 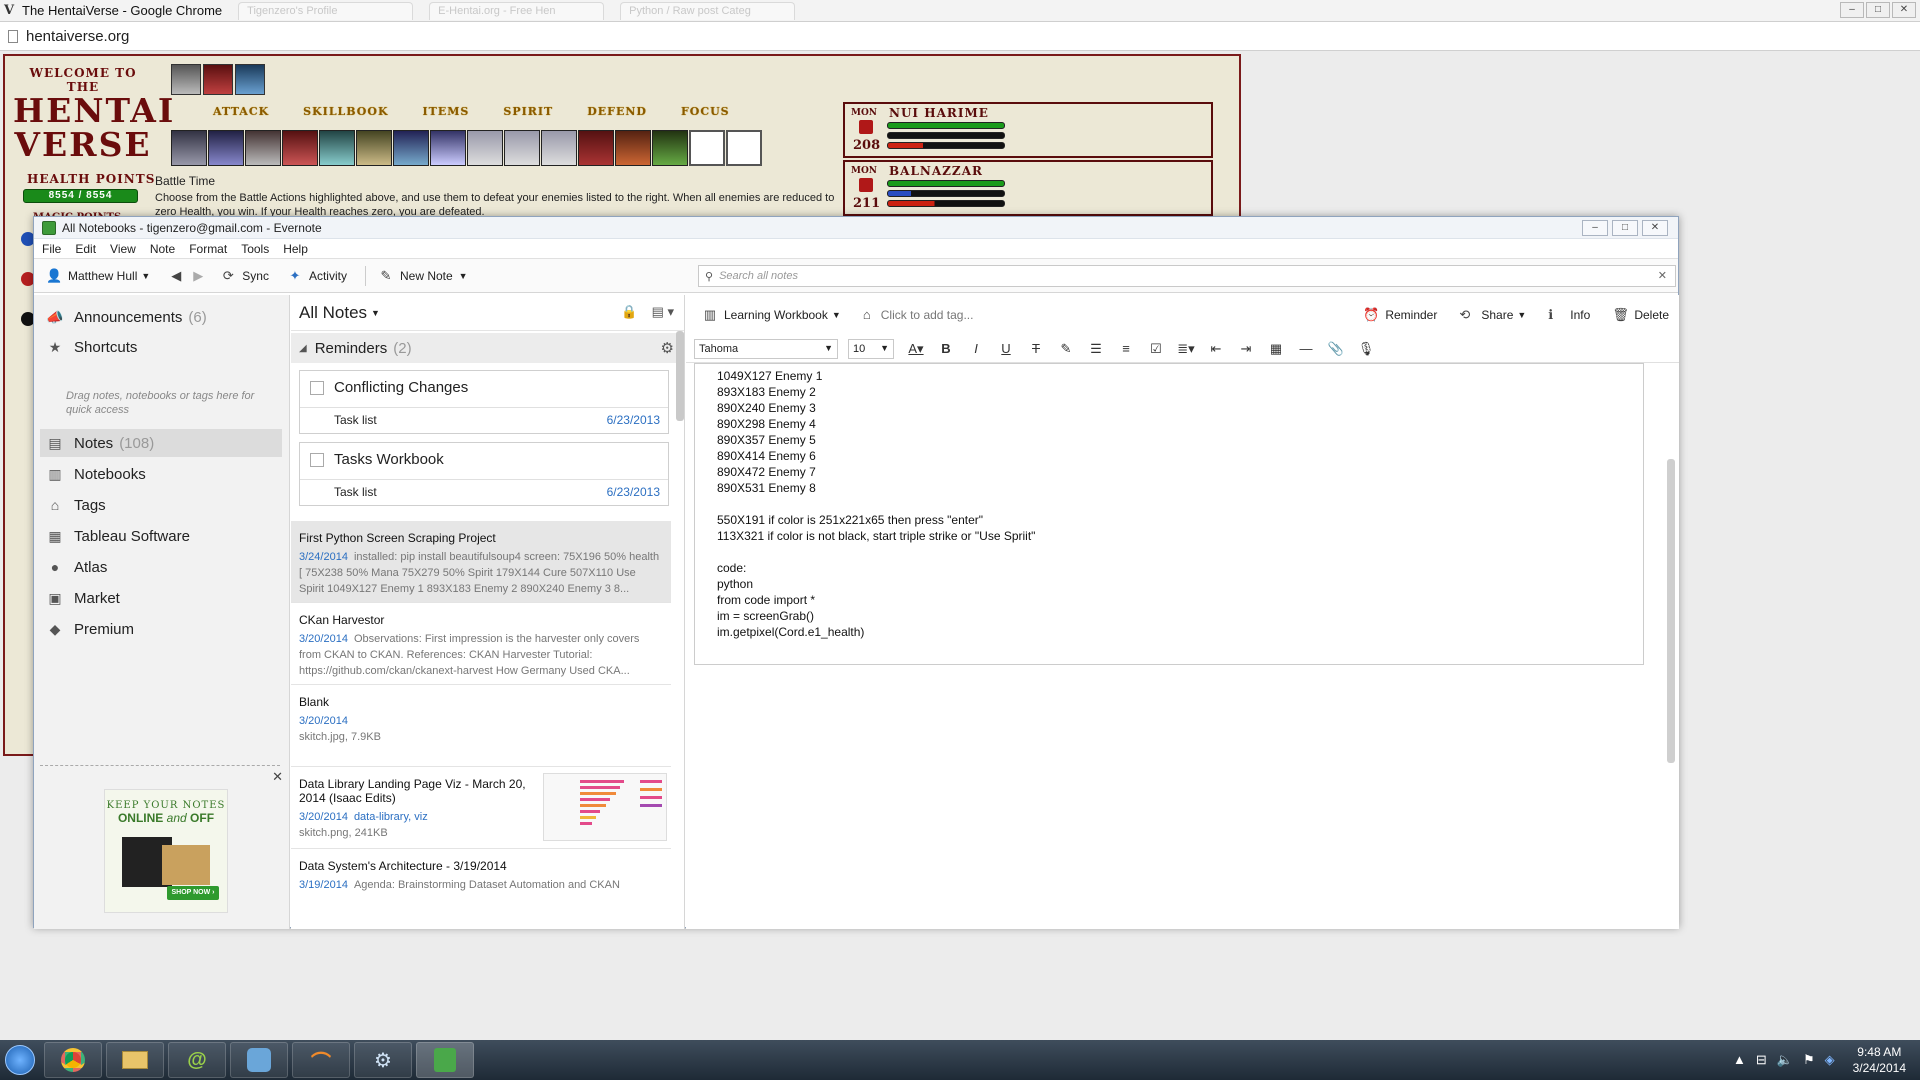 What do you see at coordinates (208, 249) in the screenshot?
I see `menu-format: Format` at bounding box center [208, 249].